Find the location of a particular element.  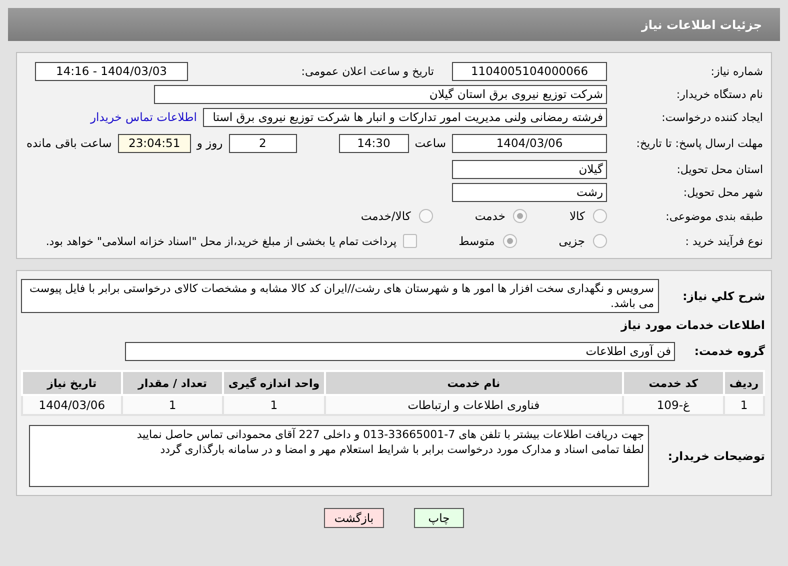

field-label: ایجاد کننده درخواست: is located at coordinates (711, 117).